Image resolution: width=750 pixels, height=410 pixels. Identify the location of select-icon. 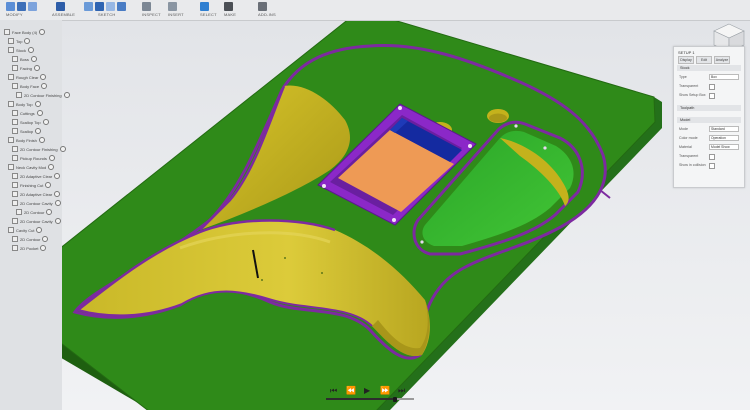
(204, 6).